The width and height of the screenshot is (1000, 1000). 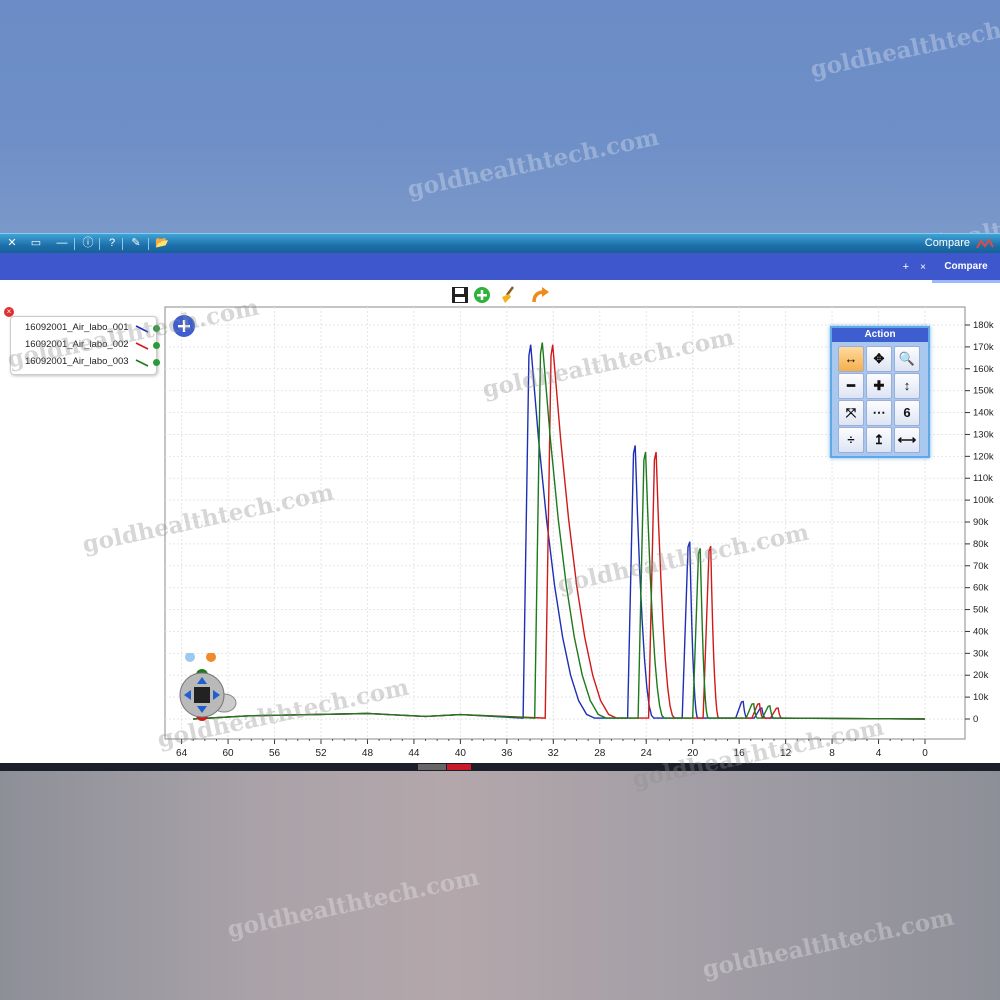 I want to click on x-tick-label: 32, so click(x=554, y=753).